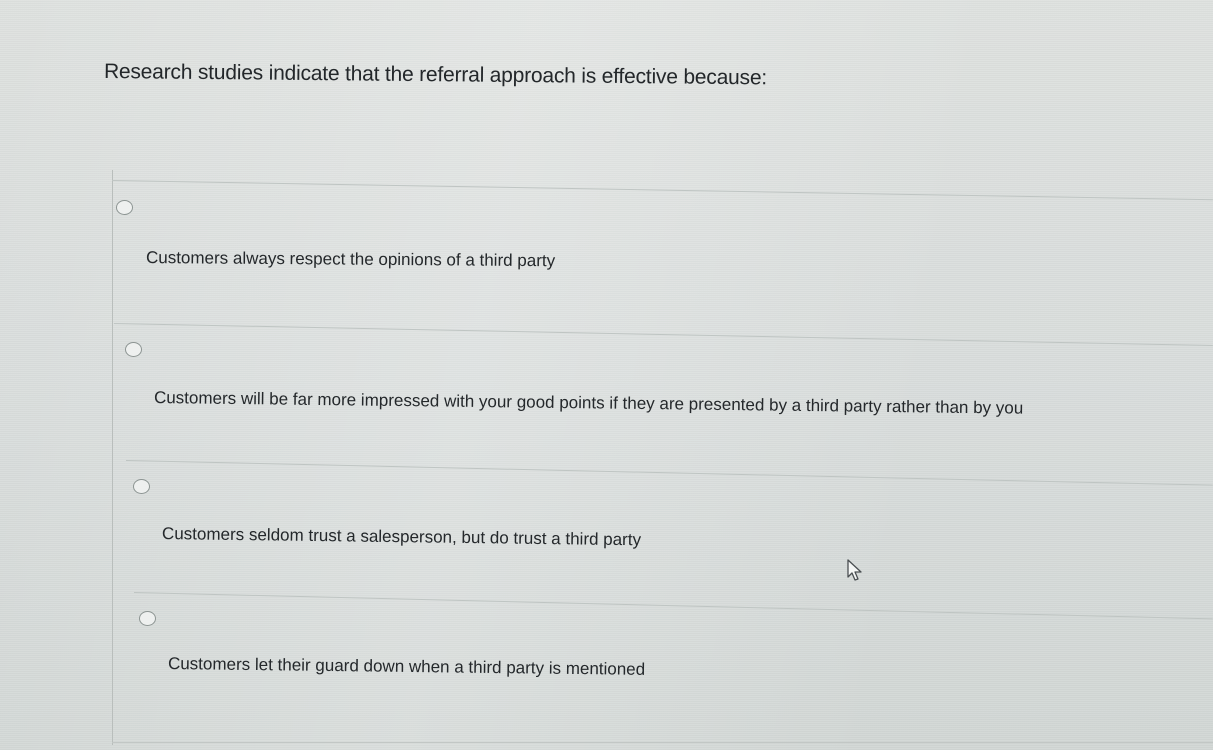  I want to click on option-1-radio, so click(124, 207).